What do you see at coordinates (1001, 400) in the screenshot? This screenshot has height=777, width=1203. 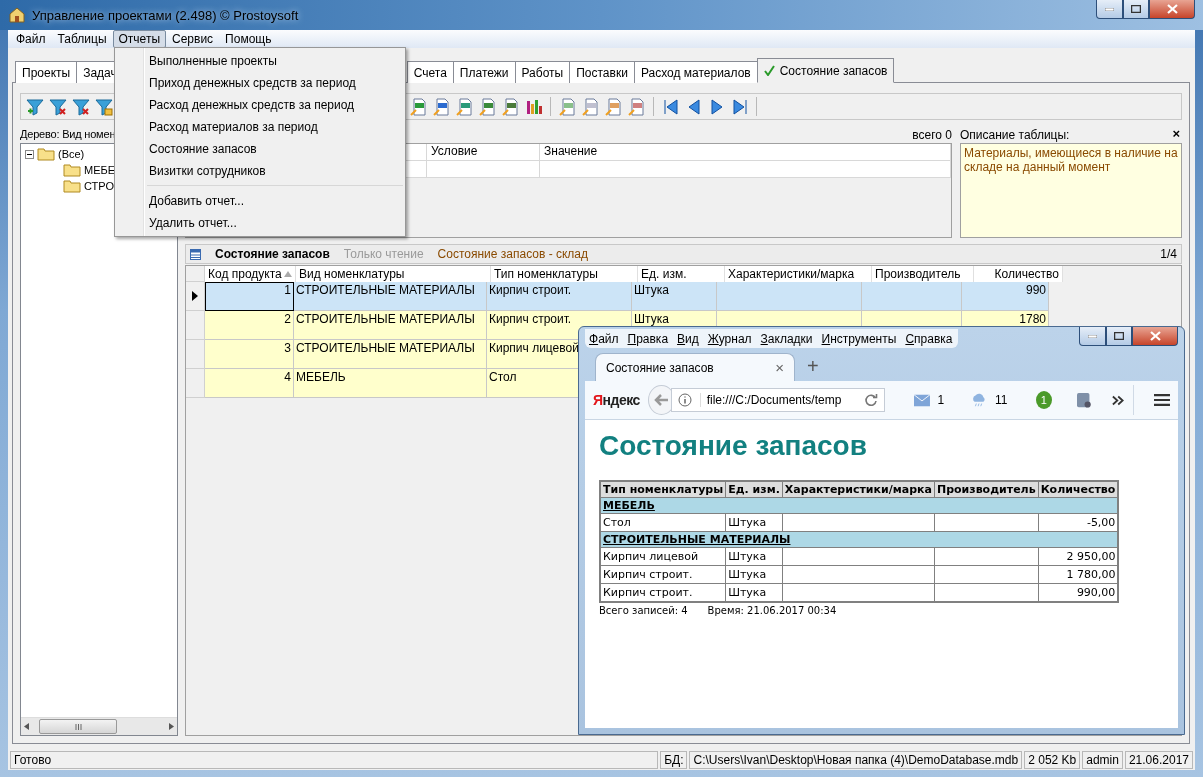 I see `temperature: 11` at bounding box center [1001, 400].